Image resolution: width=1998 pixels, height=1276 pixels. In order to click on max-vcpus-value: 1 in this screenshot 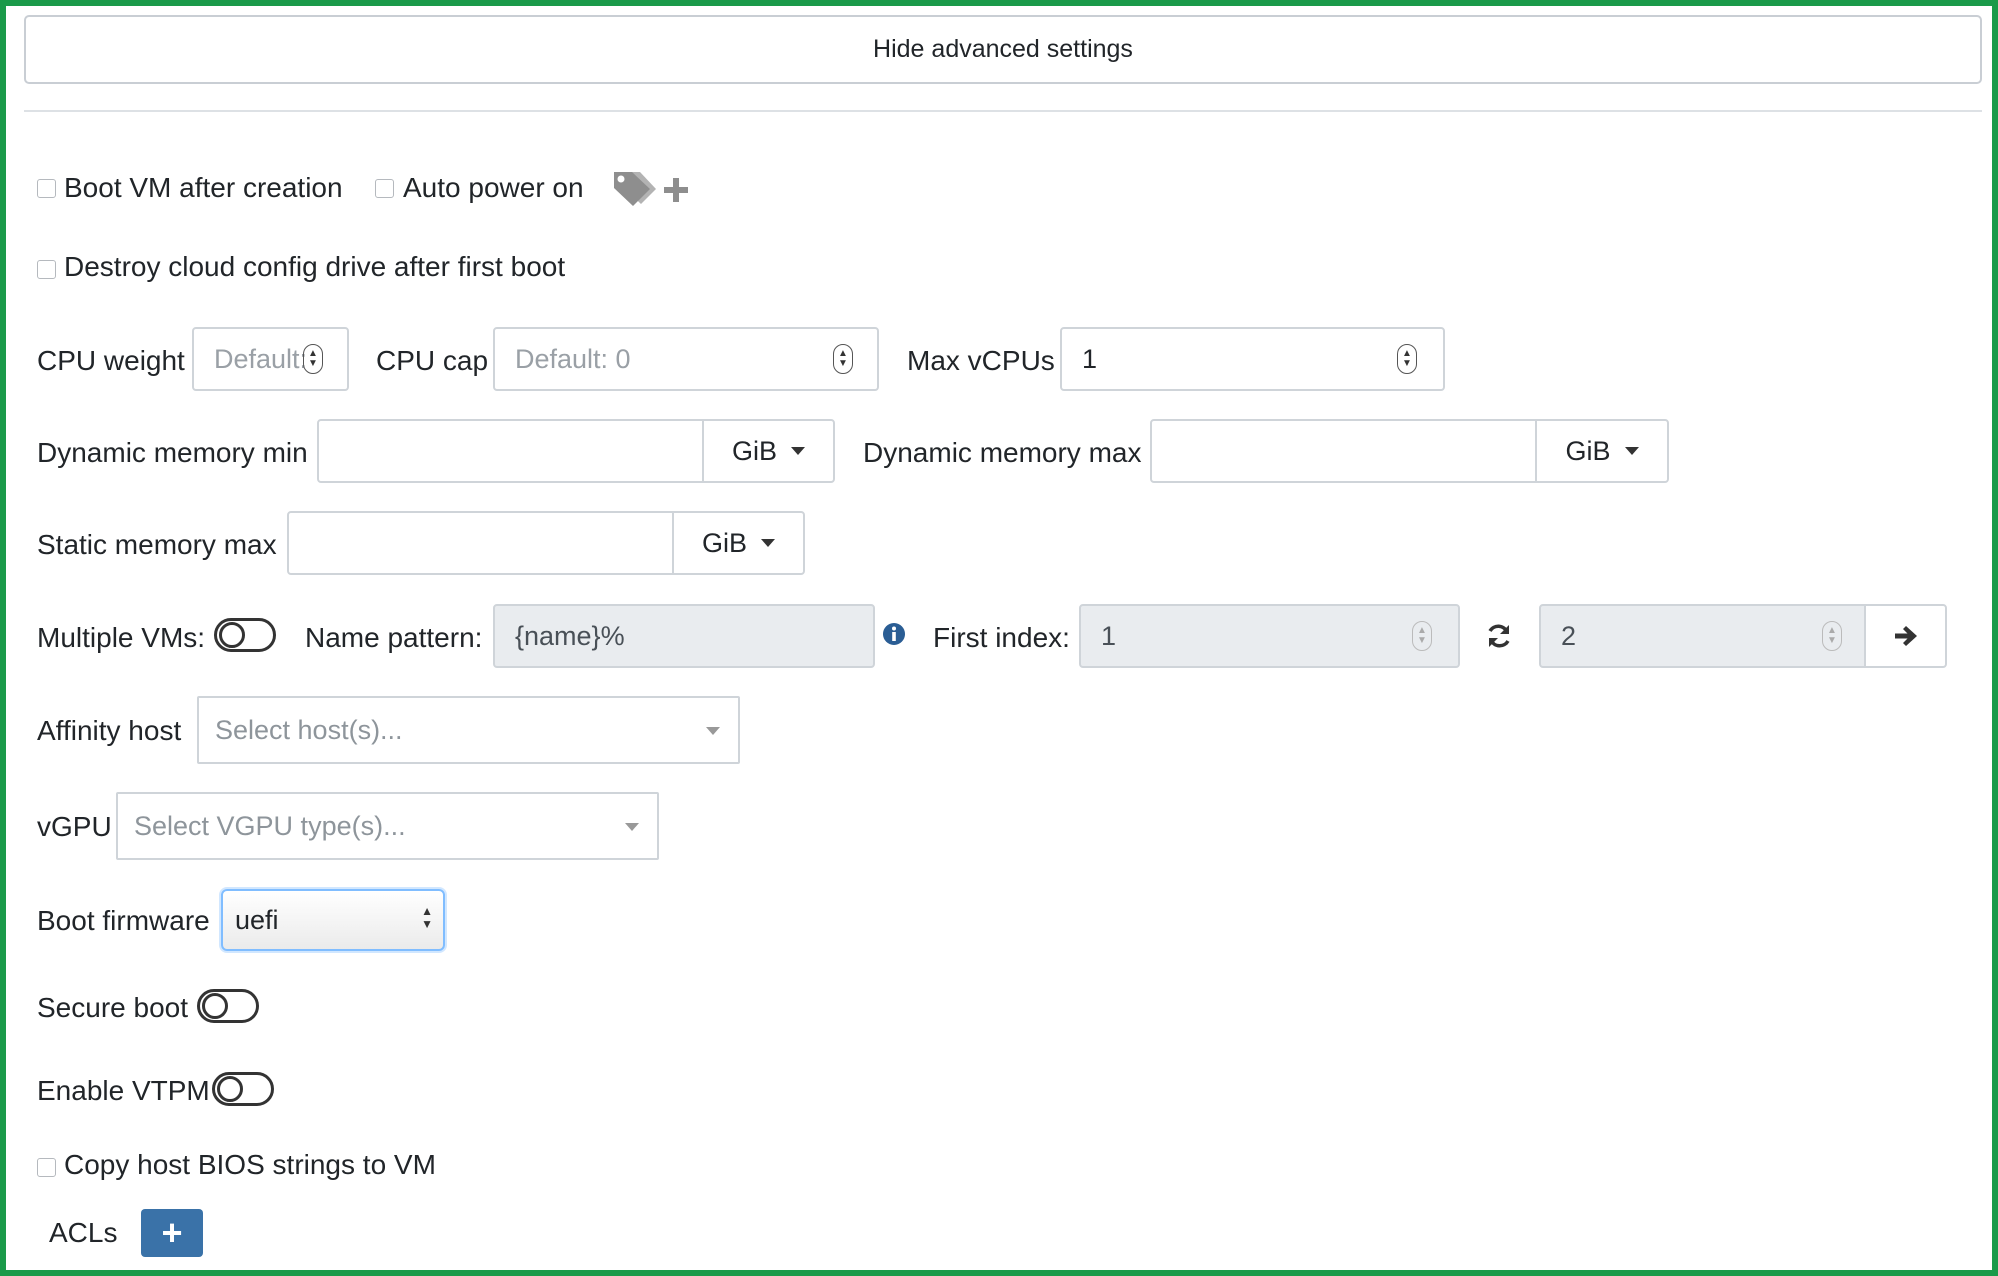, I will do `click(1090, 358)`.